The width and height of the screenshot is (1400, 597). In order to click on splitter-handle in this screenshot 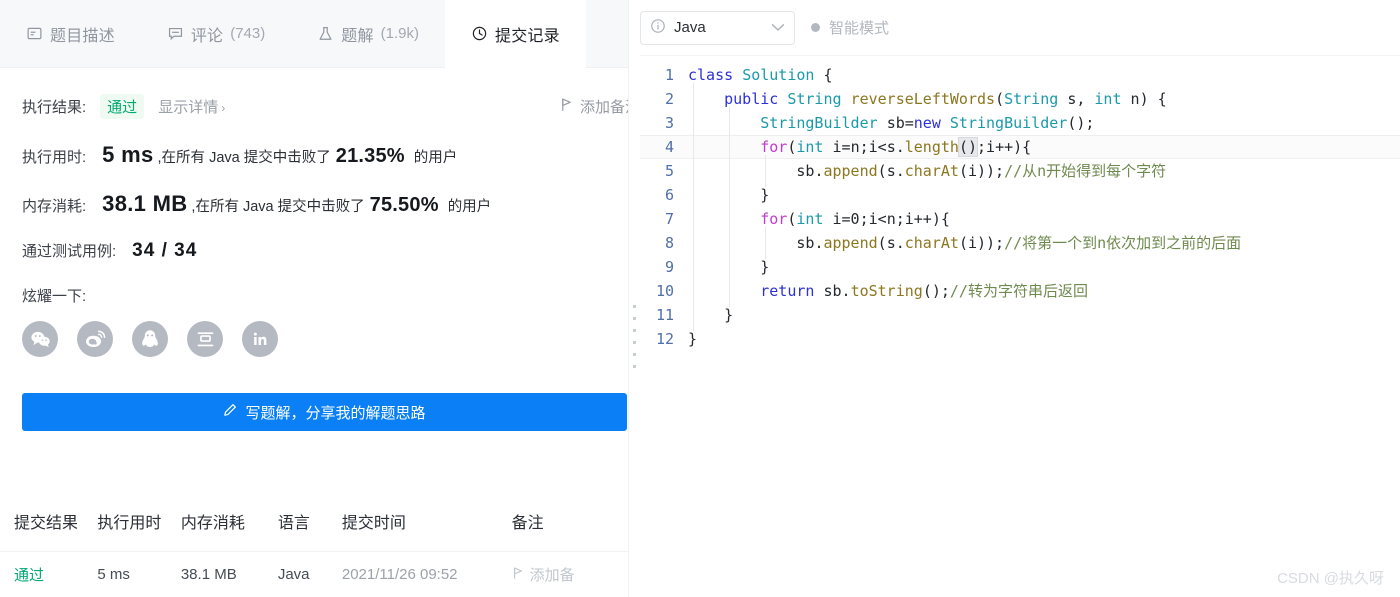, I will do `click(634, 336)`.